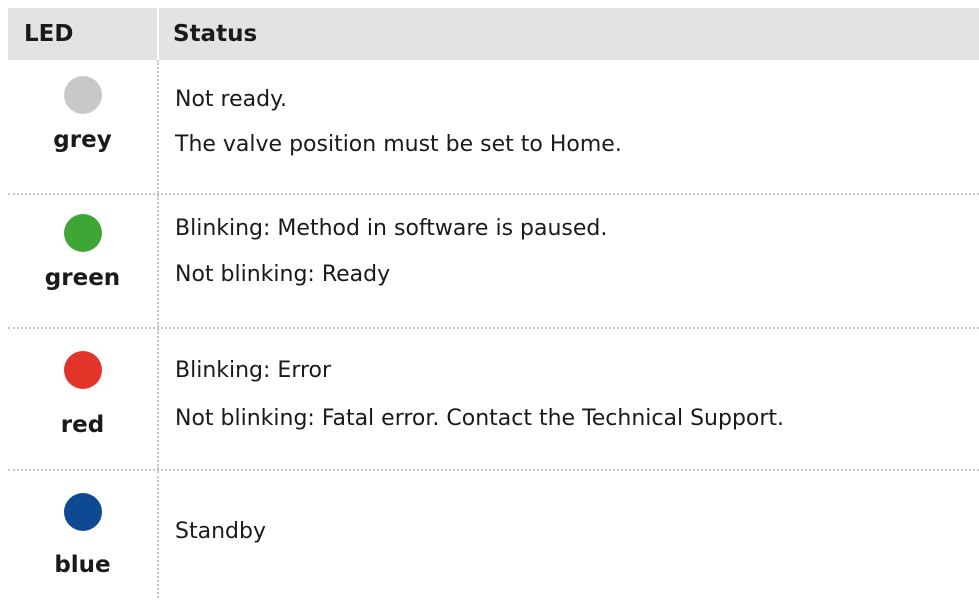 The width and height of the screenshot is (979, 606). Describe the element at coordinates (231, 99) in the screenshot. I see `status-line: Not ready.` at that location.